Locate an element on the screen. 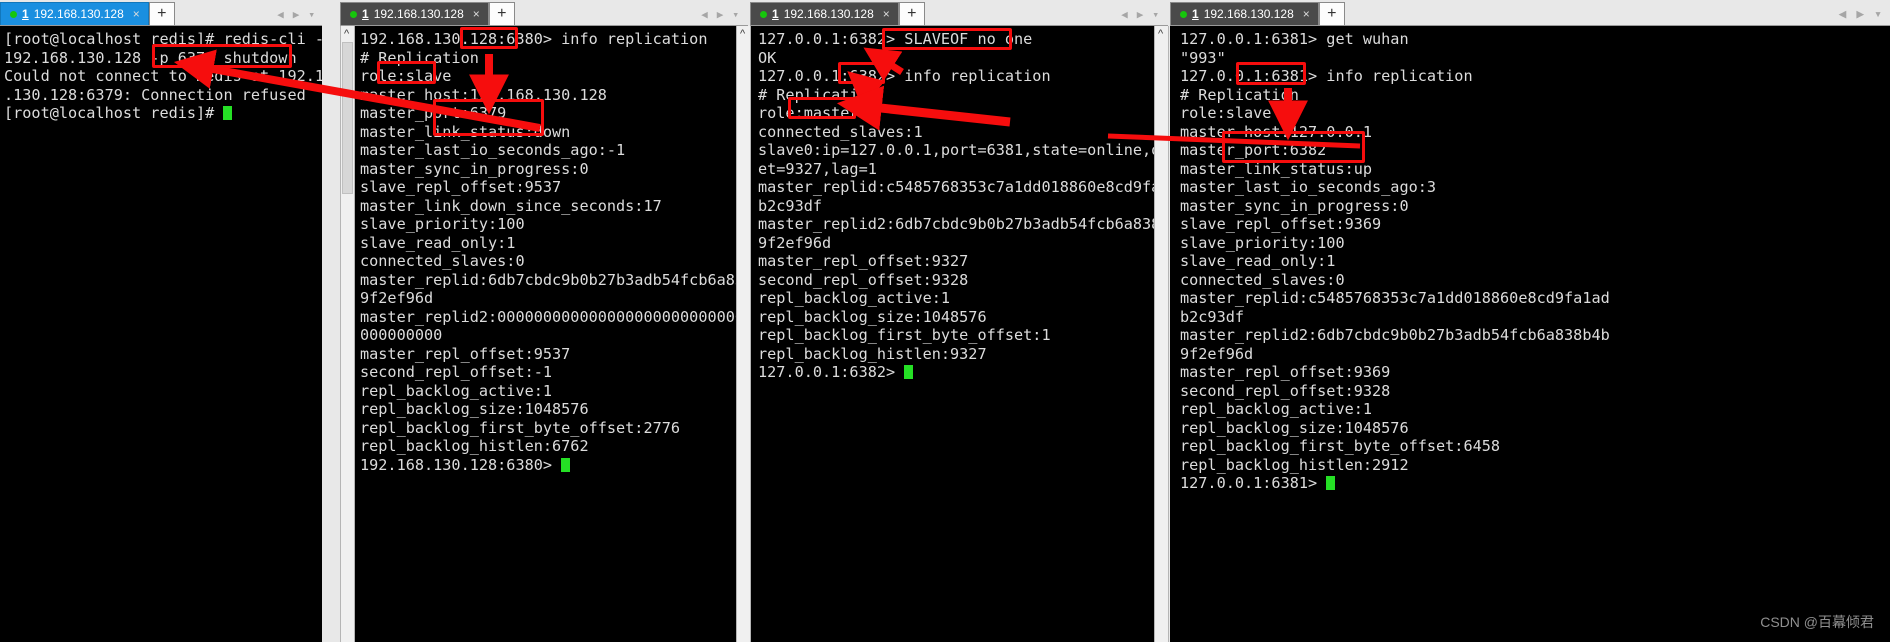 The height and width of the screenshot is (642, 1890). terminal-line: 127.0.0.1:6382> info replication is located at coordinates (904, 76).